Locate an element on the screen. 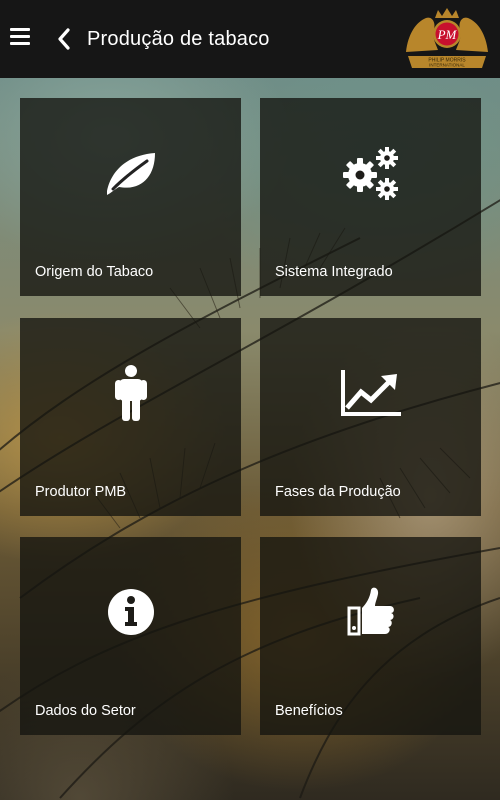  trending-chart-icon is located at coordinates (370, 393).